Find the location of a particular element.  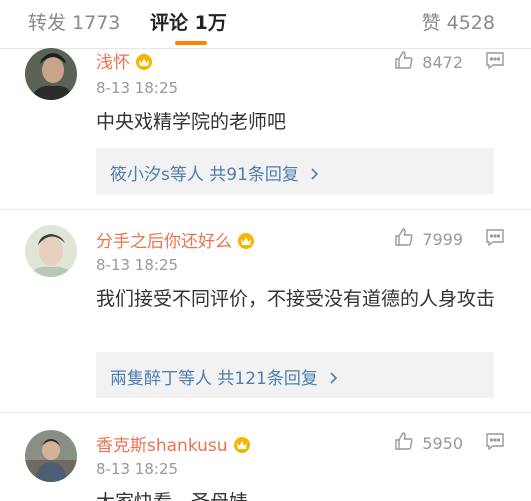

comment-tab-bar: 转发 1773 评论 1万 赞 4528 is located at coordinates (265, 24).